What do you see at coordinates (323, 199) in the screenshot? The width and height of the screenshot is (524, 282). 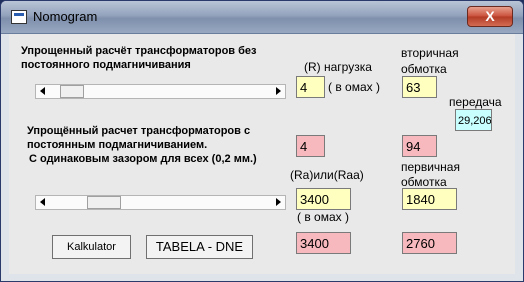 I see `ra-input: 3400` at bounding box center [323, 199].